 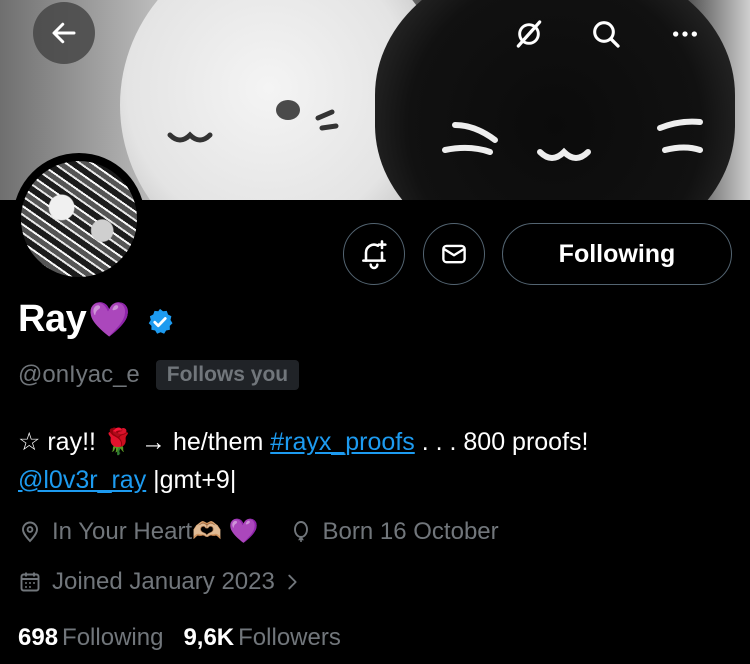 What do you see at coordinates (617, 254) in the screenshot?
I see `following-button: Following` at bounding box center [617, 254].